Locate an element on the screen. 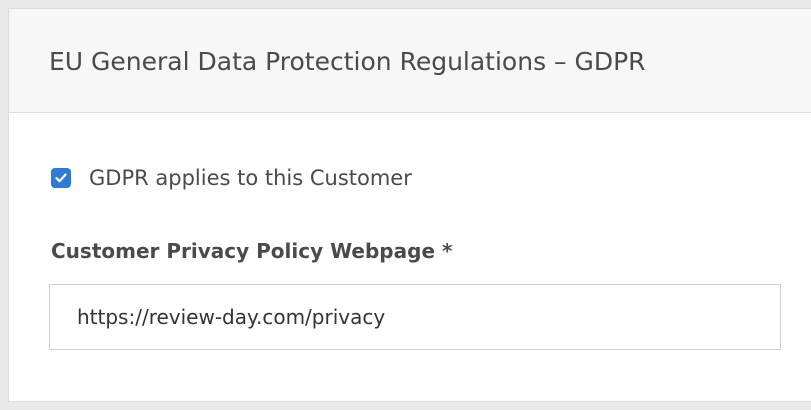 The image size is (811, 410). checkmark-icon is located at coordinates (61, 178).